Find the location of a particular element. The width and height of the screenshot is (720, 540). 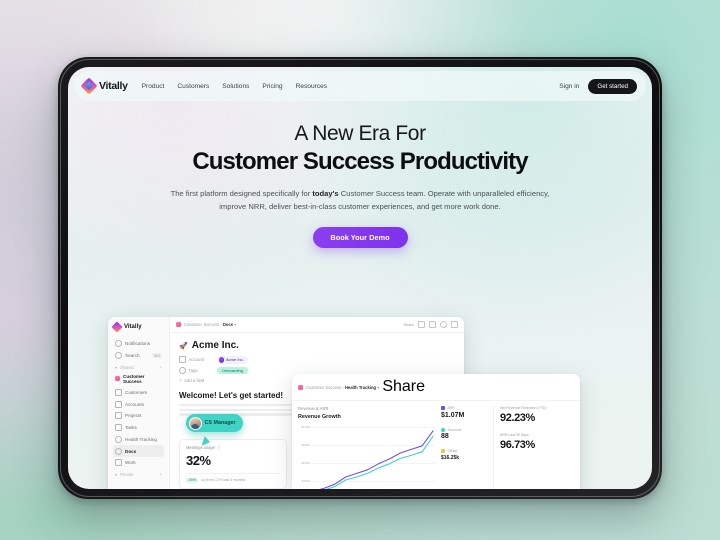

legend-label: ARR is located at coordinates (451, 408).